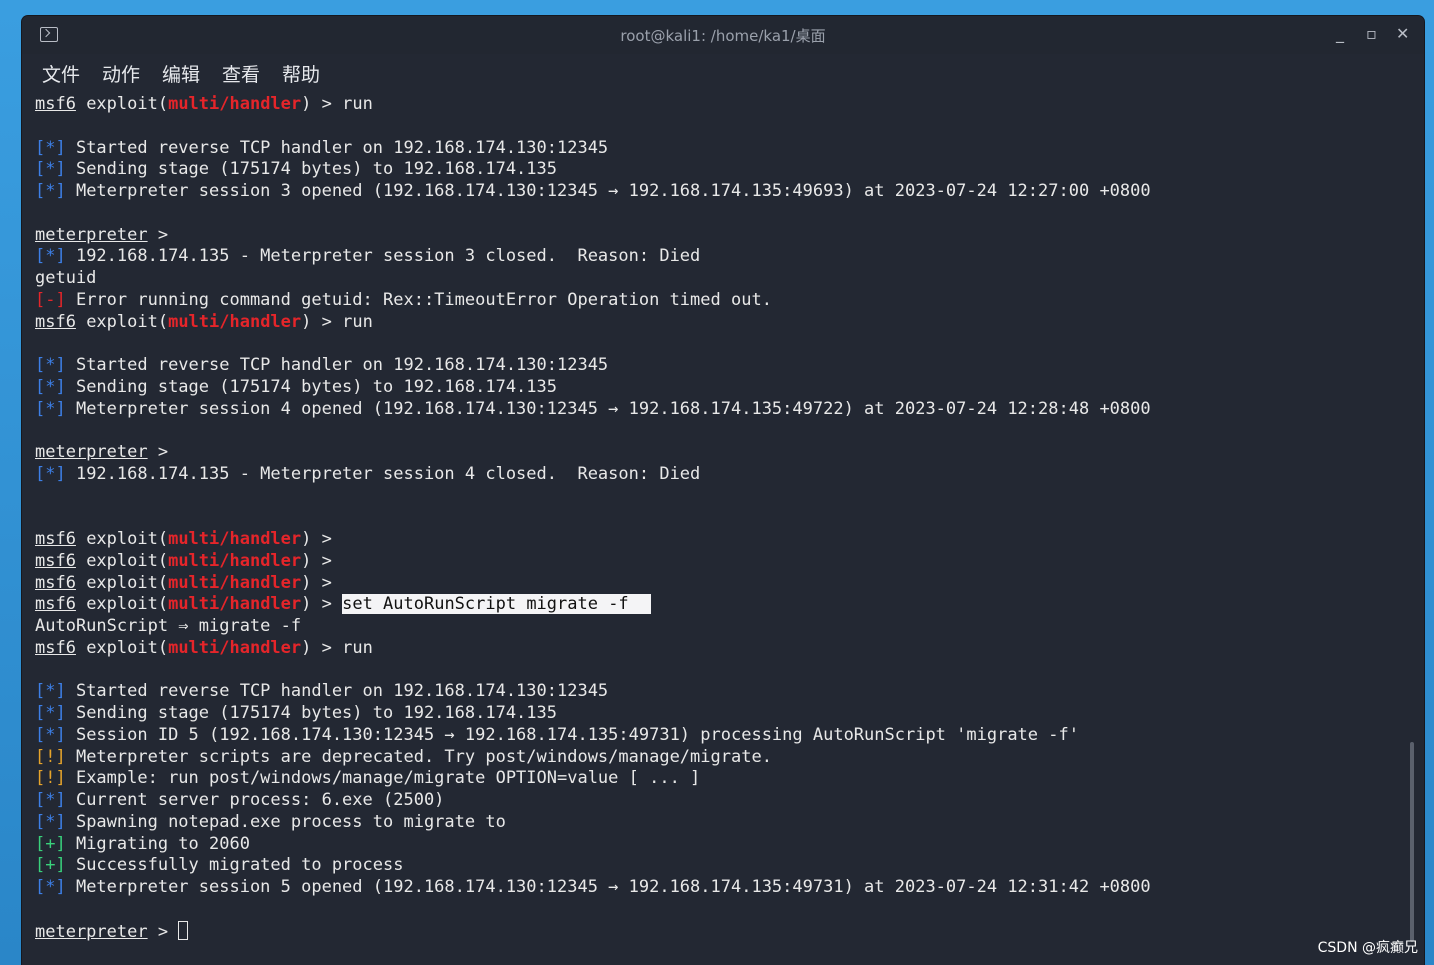 This screenshot has height=965, width=1434. Describe the element at coordinates (1340, 33) in the screenshot. I see `minimize-icon: _` at that location.